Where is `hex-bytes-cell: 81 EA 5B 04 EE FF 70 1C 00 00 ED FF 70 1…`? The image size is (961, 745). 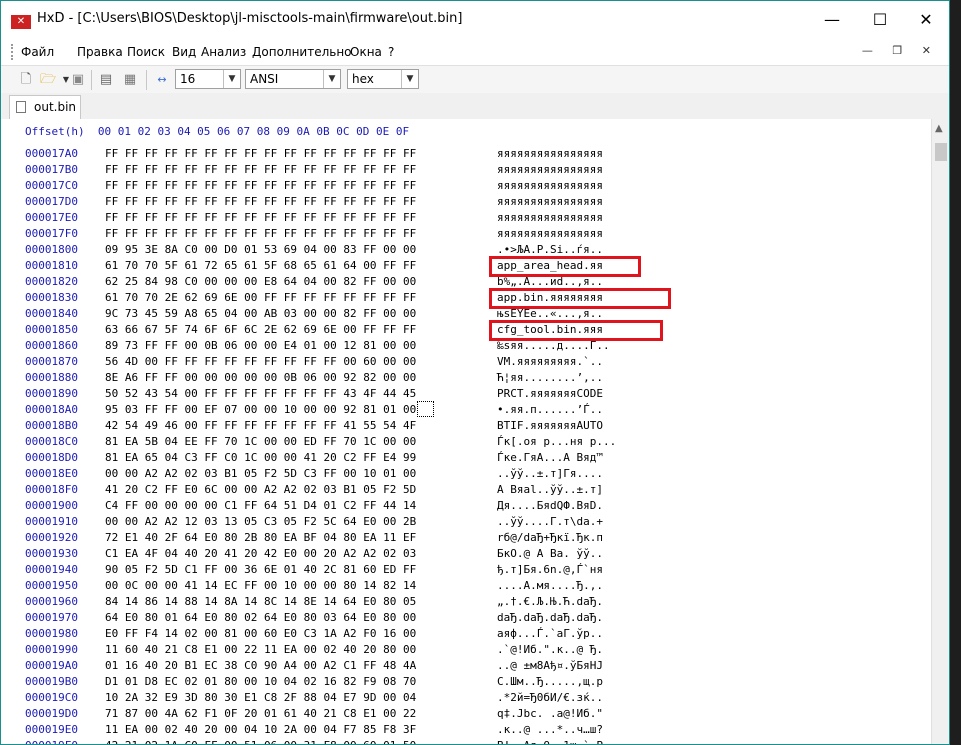
hex-bytes-cell: 81 EA 5B 04 EE FF 70 1C 00 00 ED FF 70 1… is located at coordinates (260, 441).